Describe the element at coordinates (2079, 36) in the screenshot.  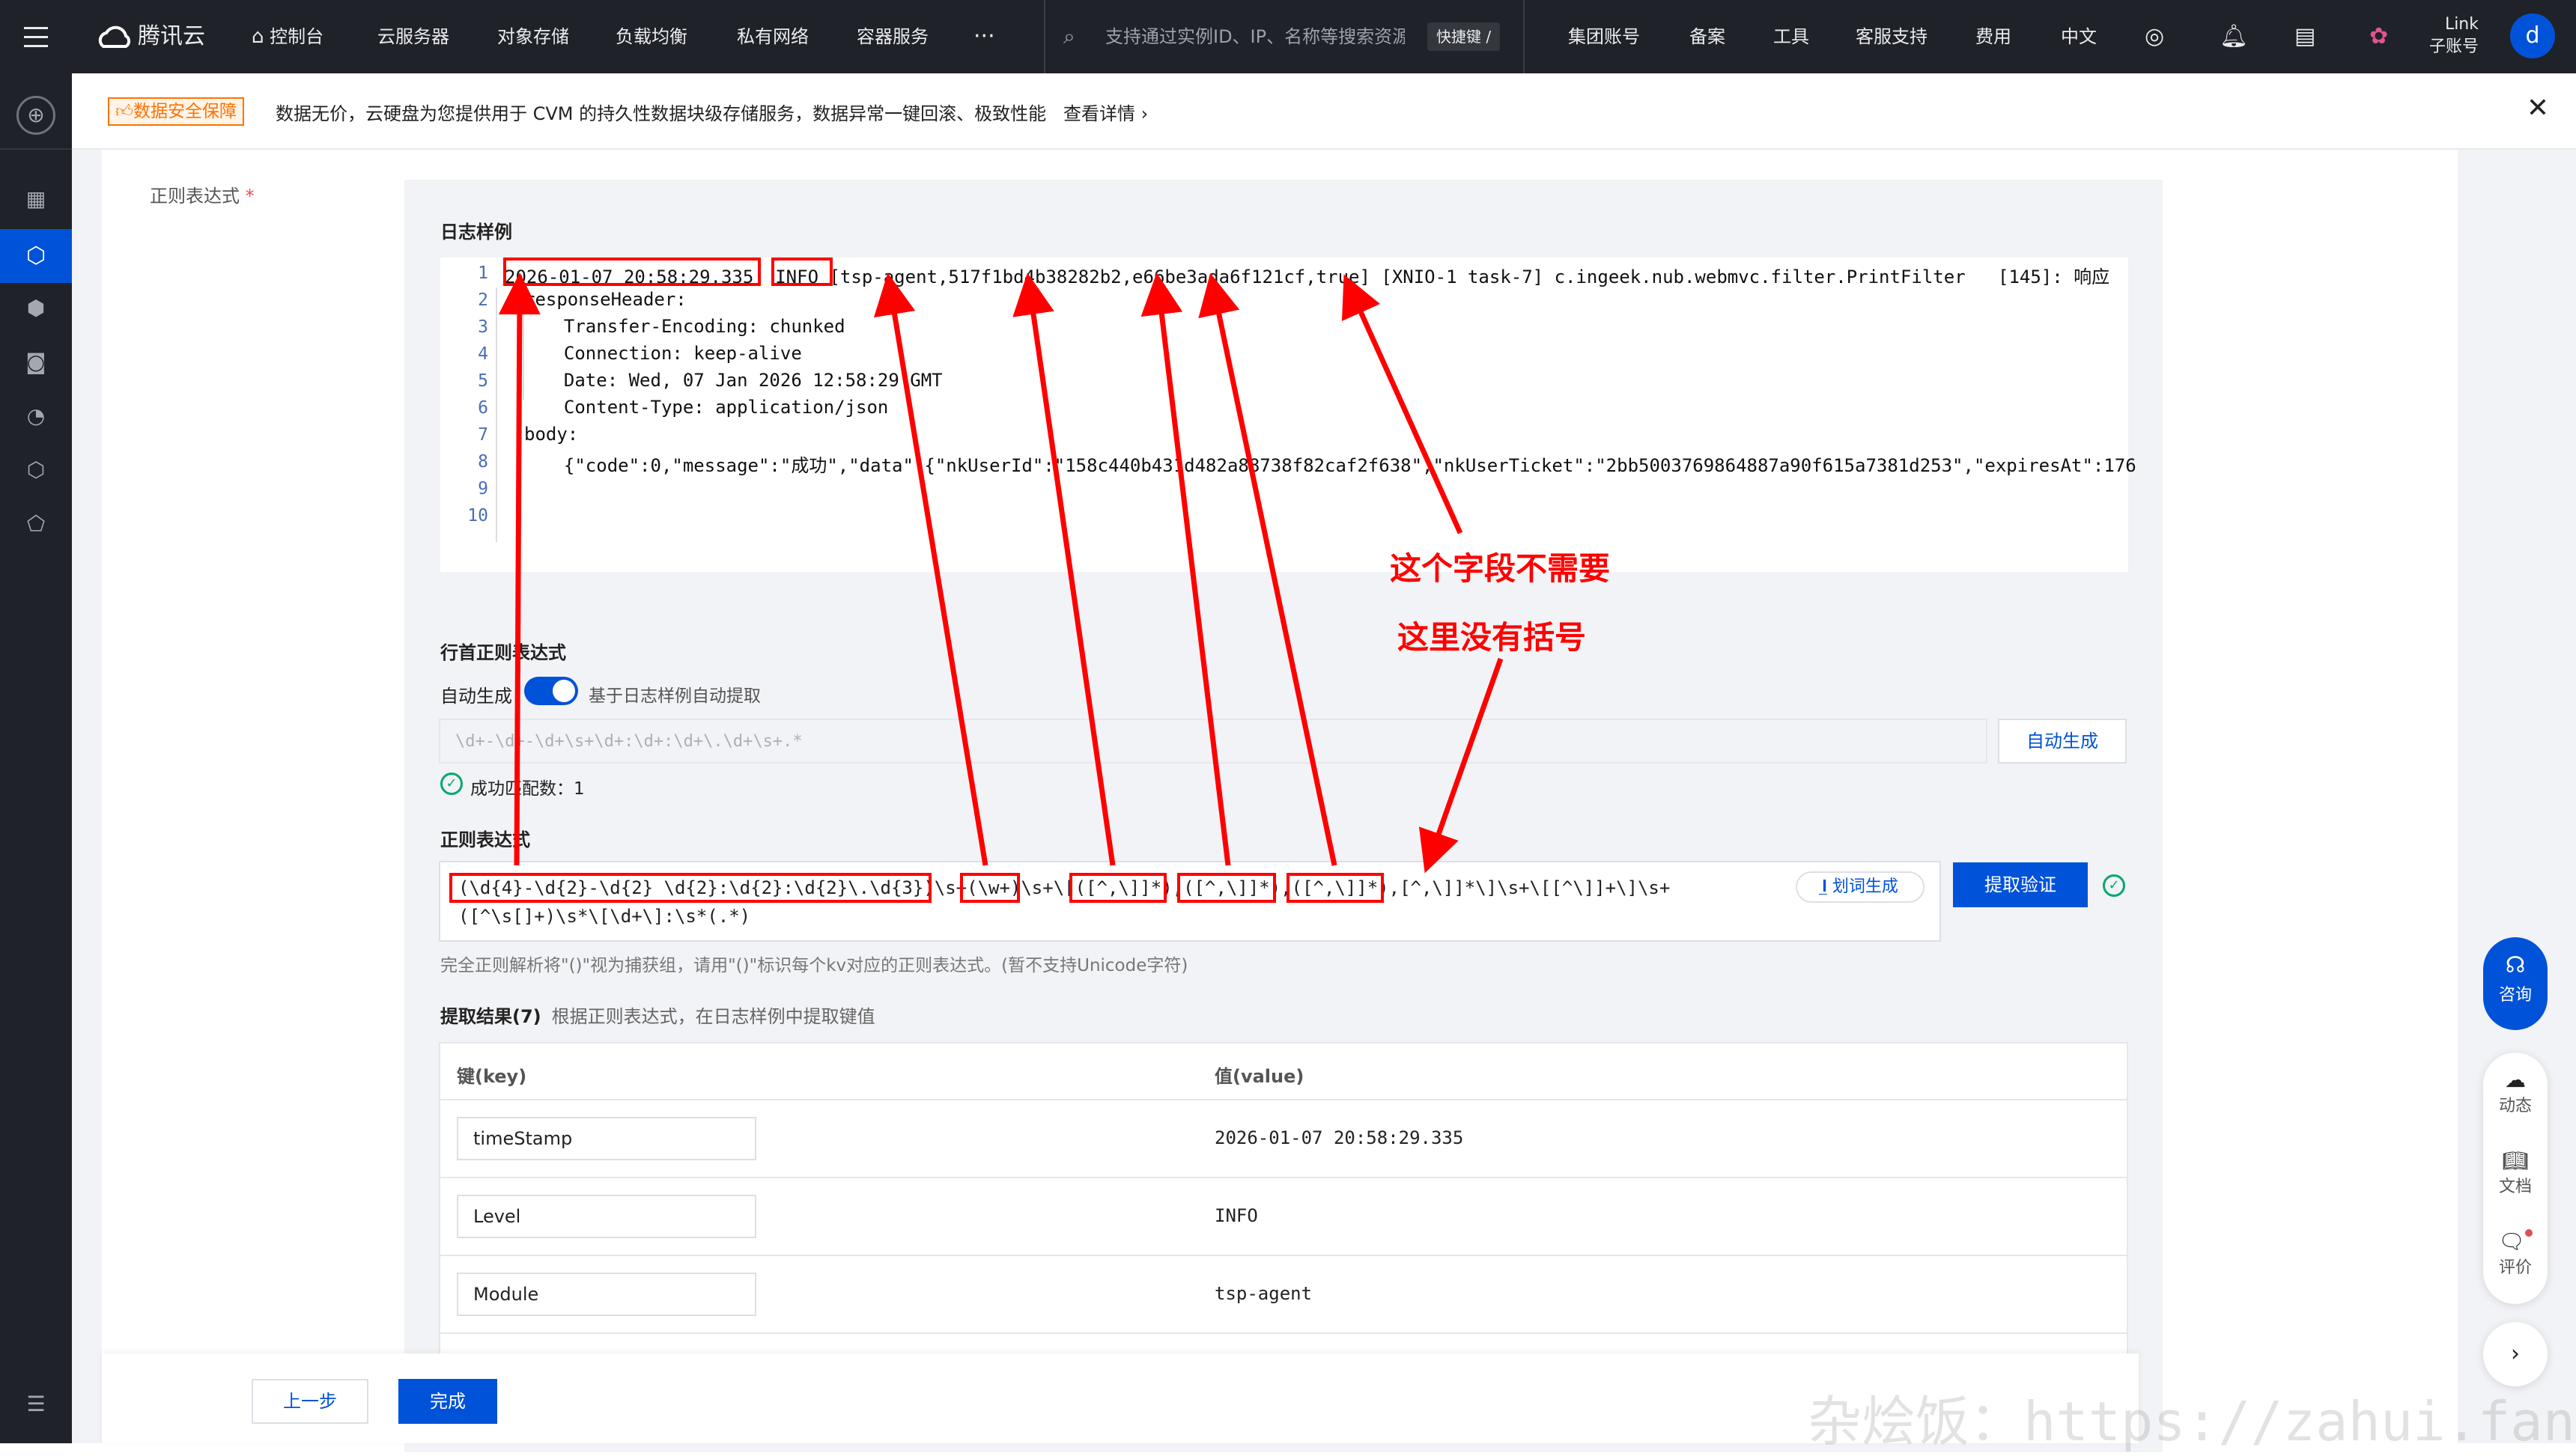
I see `nav-language: 中文` at that location.